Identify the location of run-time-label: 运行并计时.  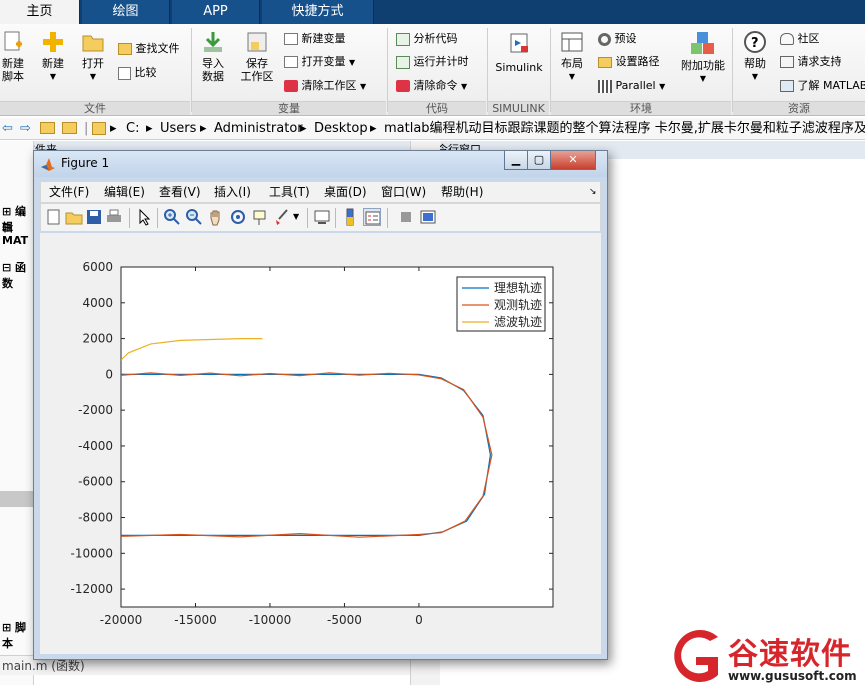
(441, 61).